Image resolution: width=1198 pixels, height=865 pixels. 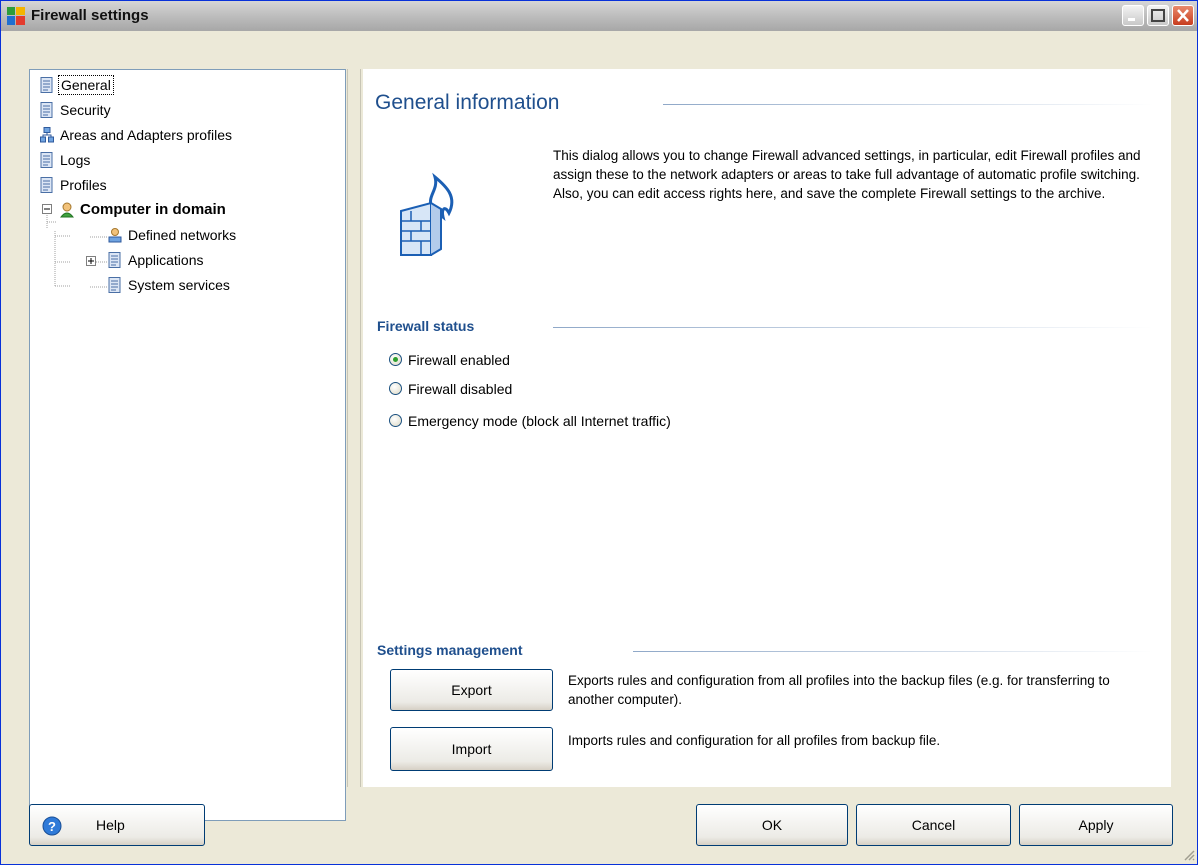 What do you see at coordinates (427, 214) in the screenshot?
I see `firewall-icon` at bounding box center [427, 214].